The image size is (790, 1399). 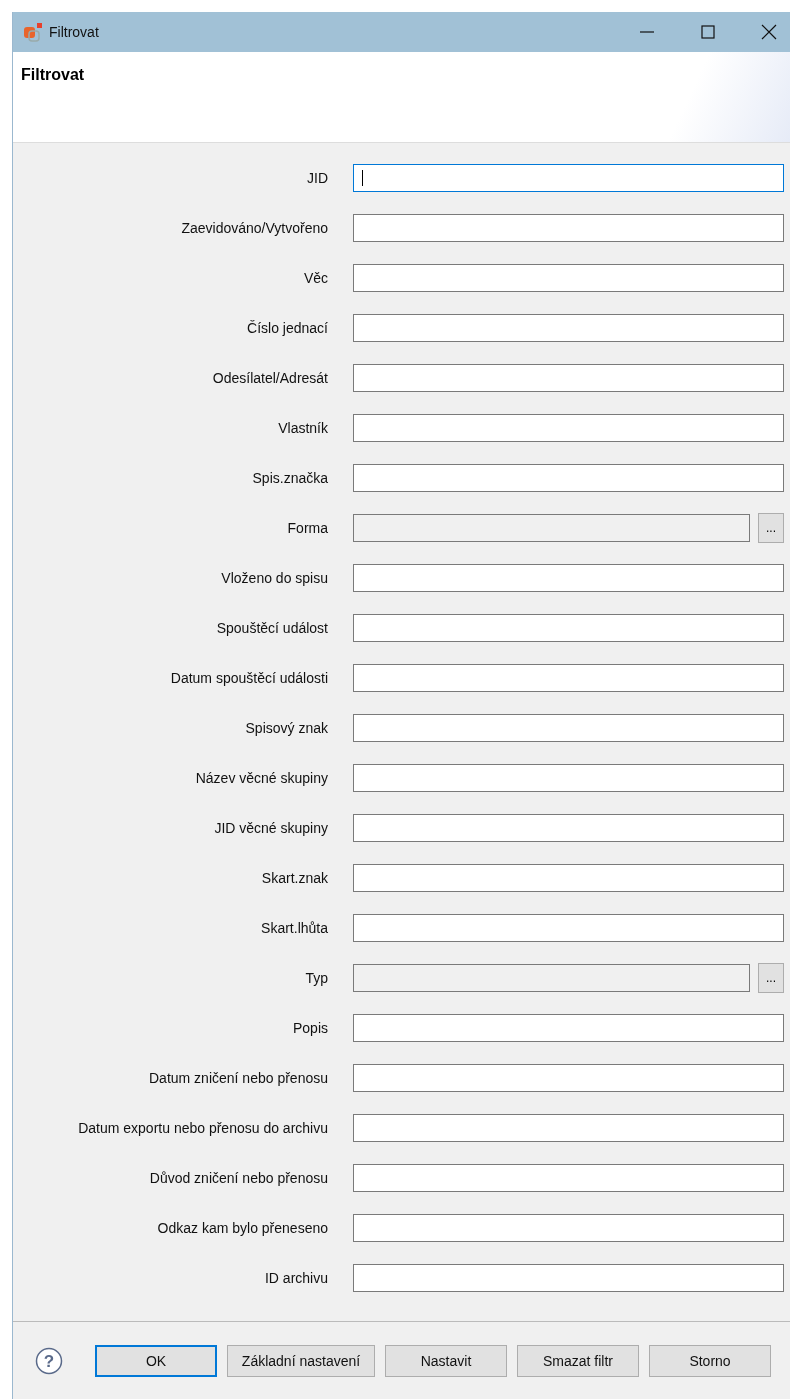 I want to click on field-label: Skart.lhůta, so click(x=294, y=928).